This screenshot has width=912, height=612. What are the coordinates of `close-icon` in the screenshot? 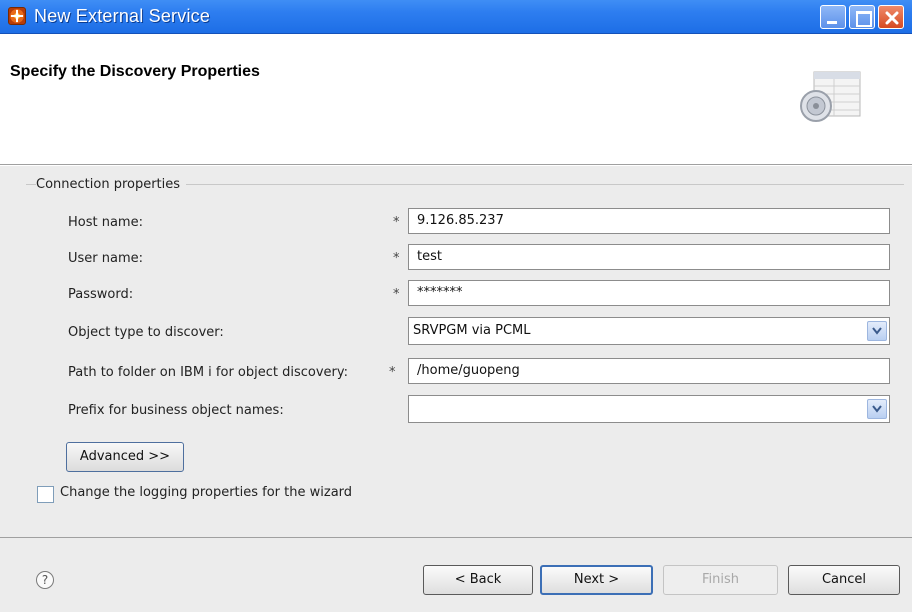 It's located at (892, 18).